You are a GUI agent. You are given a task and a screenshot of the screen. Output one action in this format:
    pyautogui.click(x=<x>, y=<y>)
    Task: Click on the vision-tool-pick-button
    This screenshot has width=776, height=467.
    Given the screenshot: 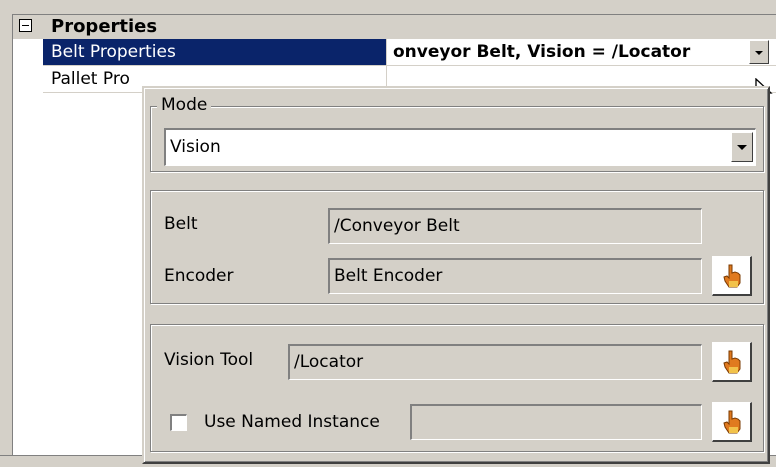 What is the action you would take?
    pyautogui.click(x=732, y=362)
    